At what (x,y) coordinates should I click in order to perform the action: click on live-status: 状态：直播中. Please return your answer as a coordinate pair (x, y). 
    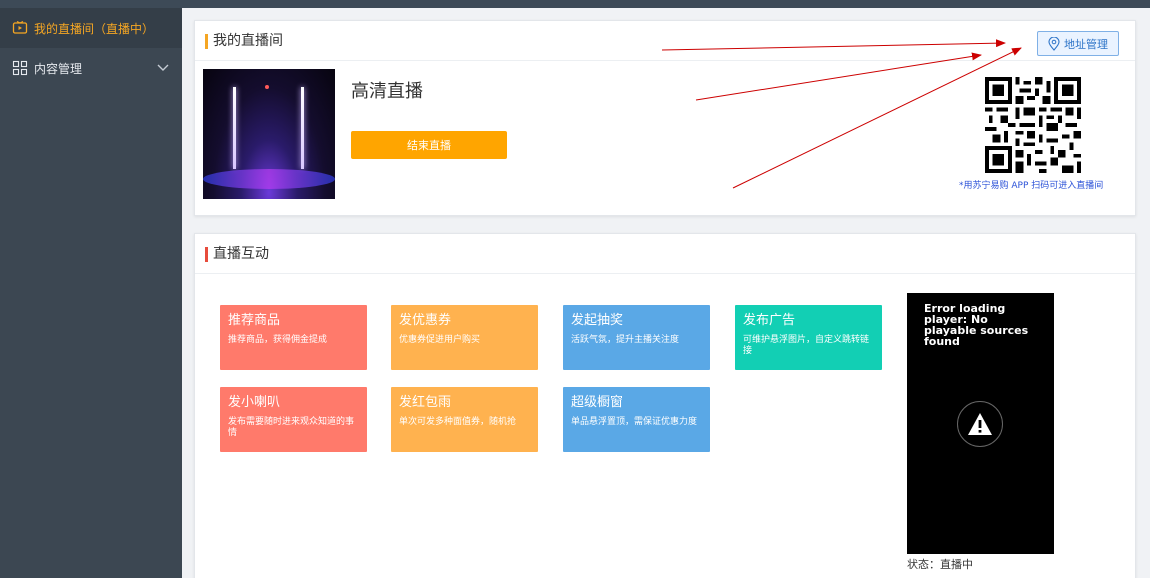
    Looking at the image, I should click on (940, 564).